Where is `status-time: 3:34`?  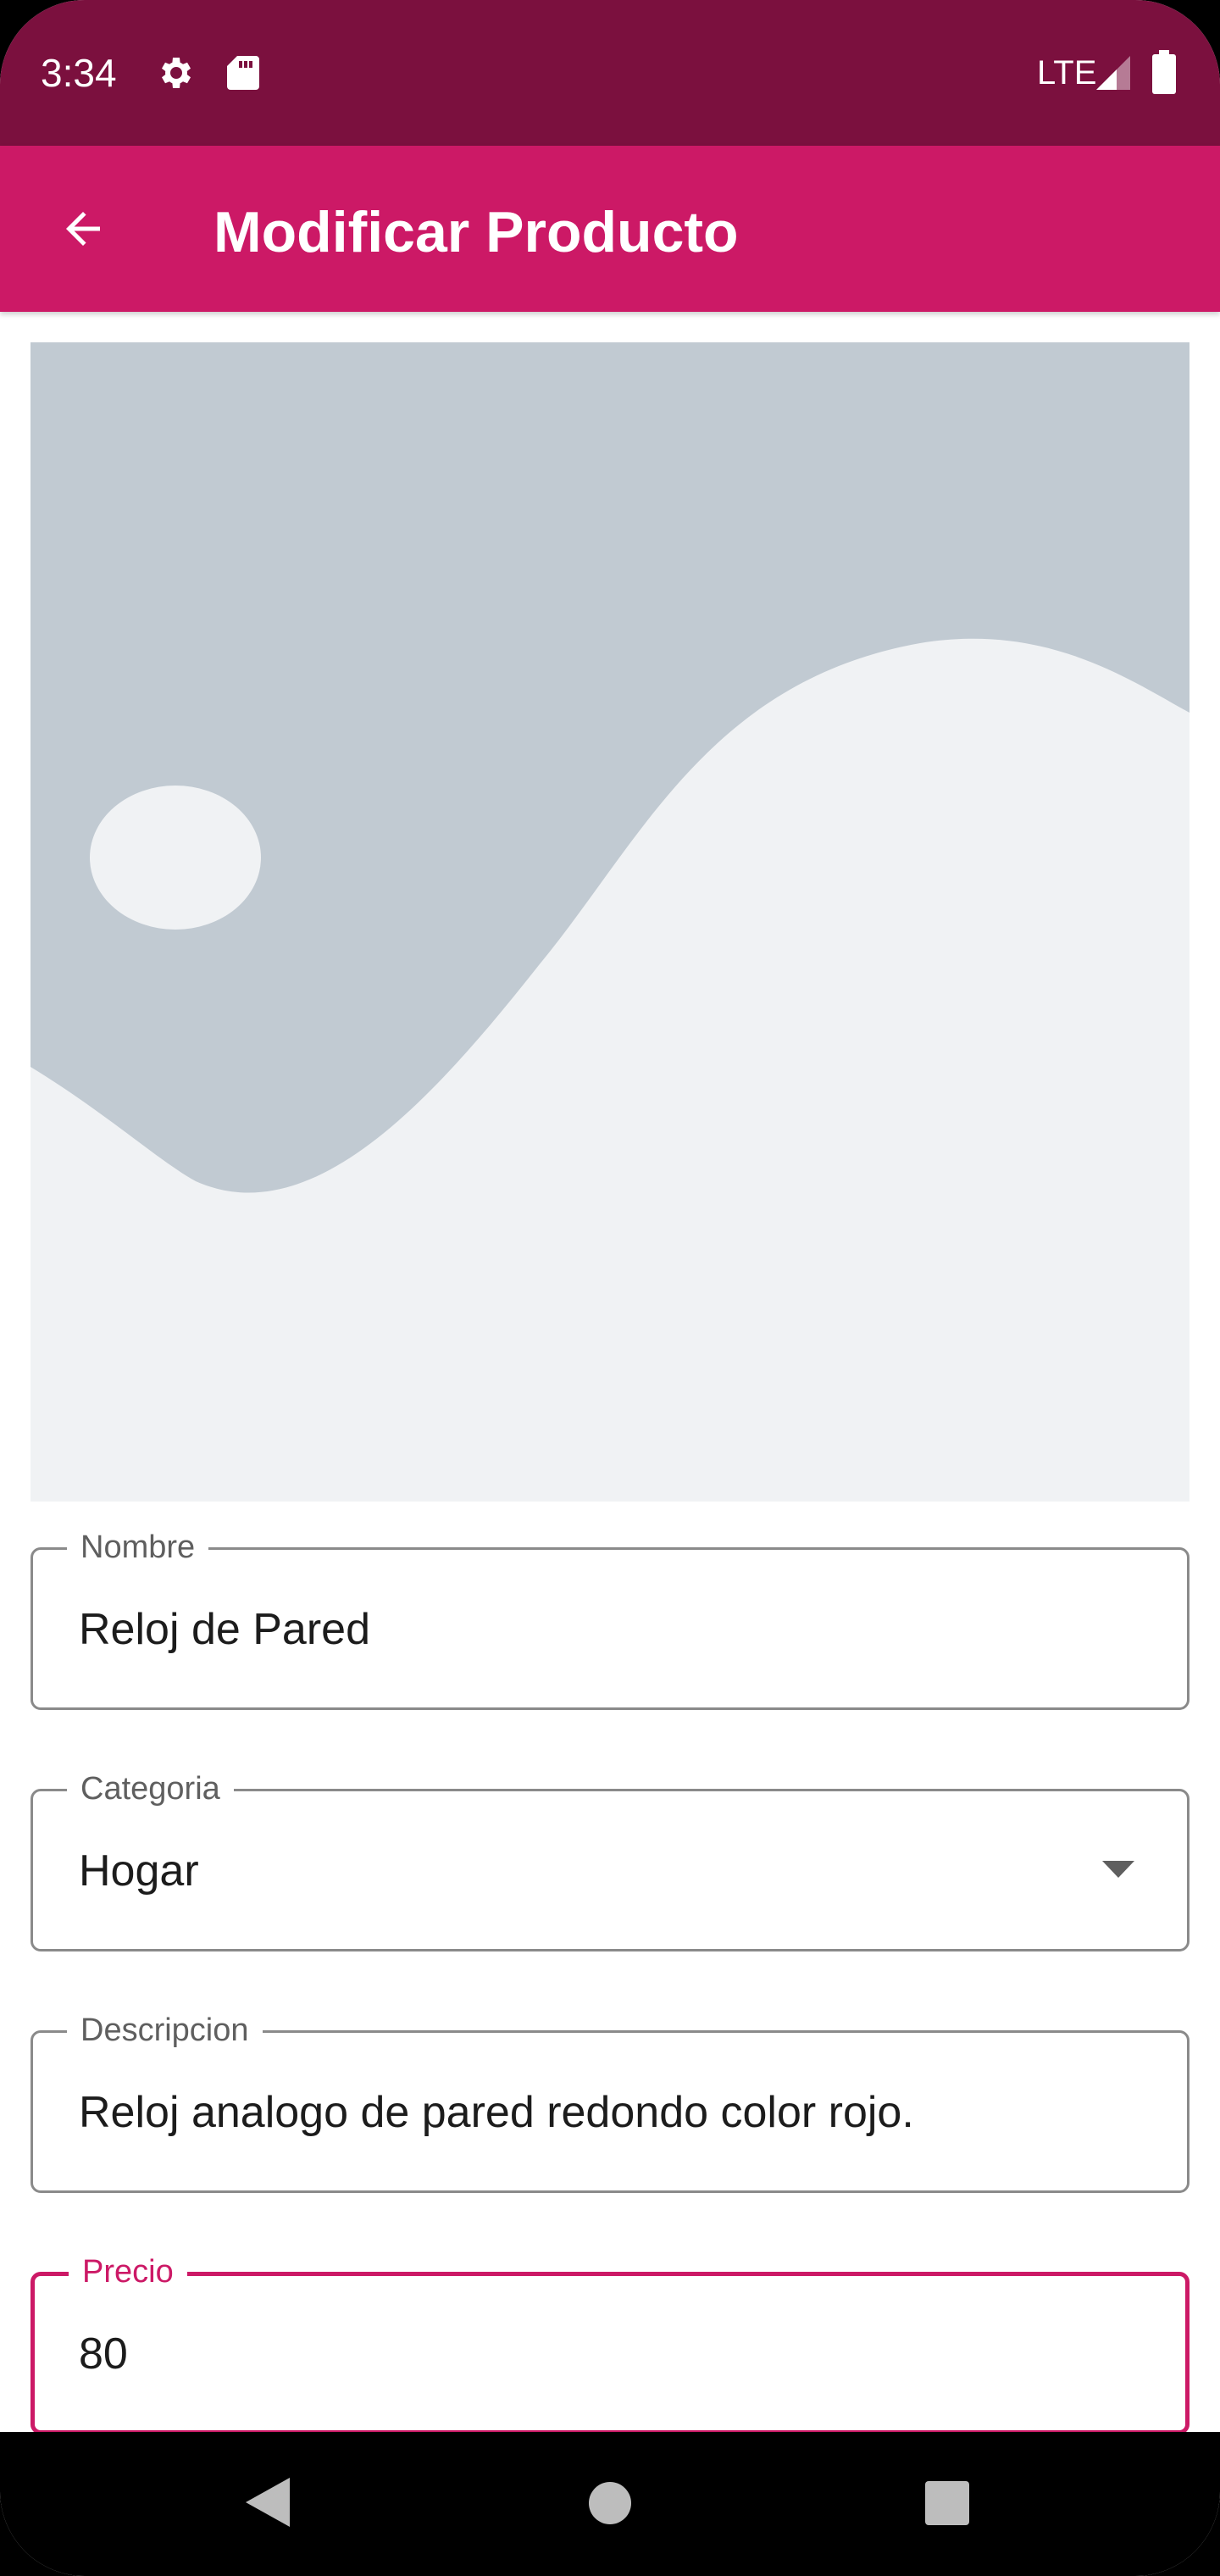
status-time: 3:34 is located at coordinates (79, 73).